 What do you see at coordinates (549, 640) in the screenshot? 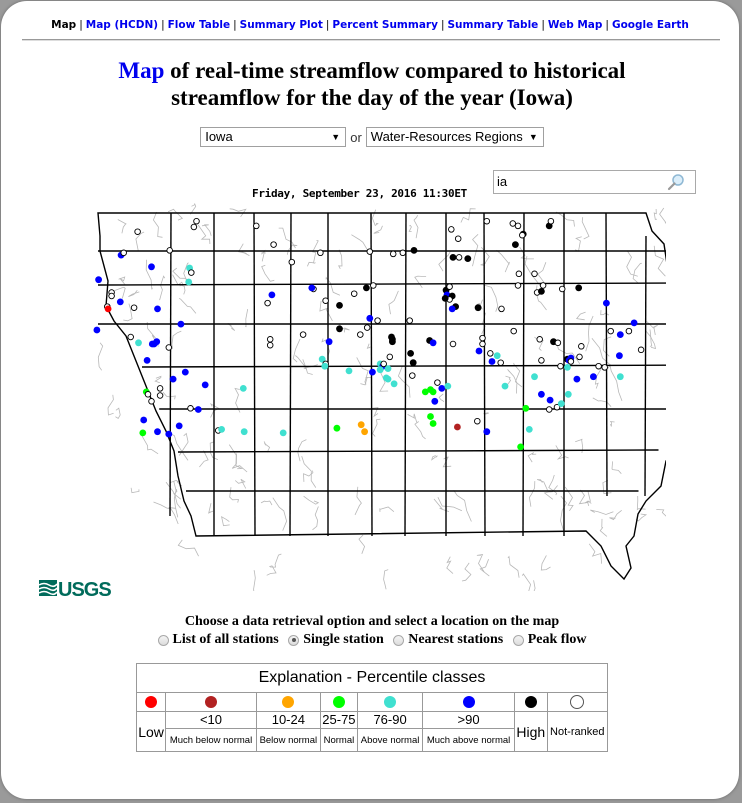
I see `radio-peak-flow: Peak flow` at bounding box center [549, 640].